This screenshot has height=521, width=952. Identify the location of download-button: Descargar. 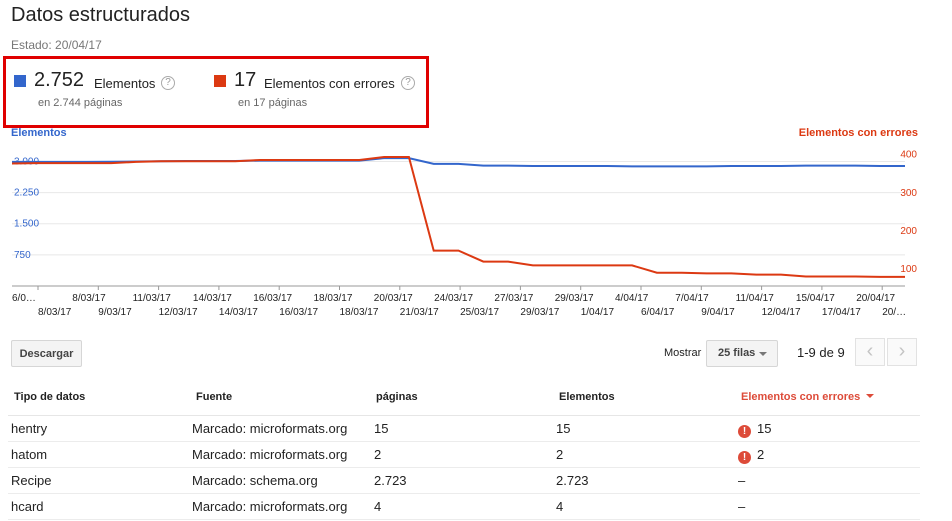
(46, 353).